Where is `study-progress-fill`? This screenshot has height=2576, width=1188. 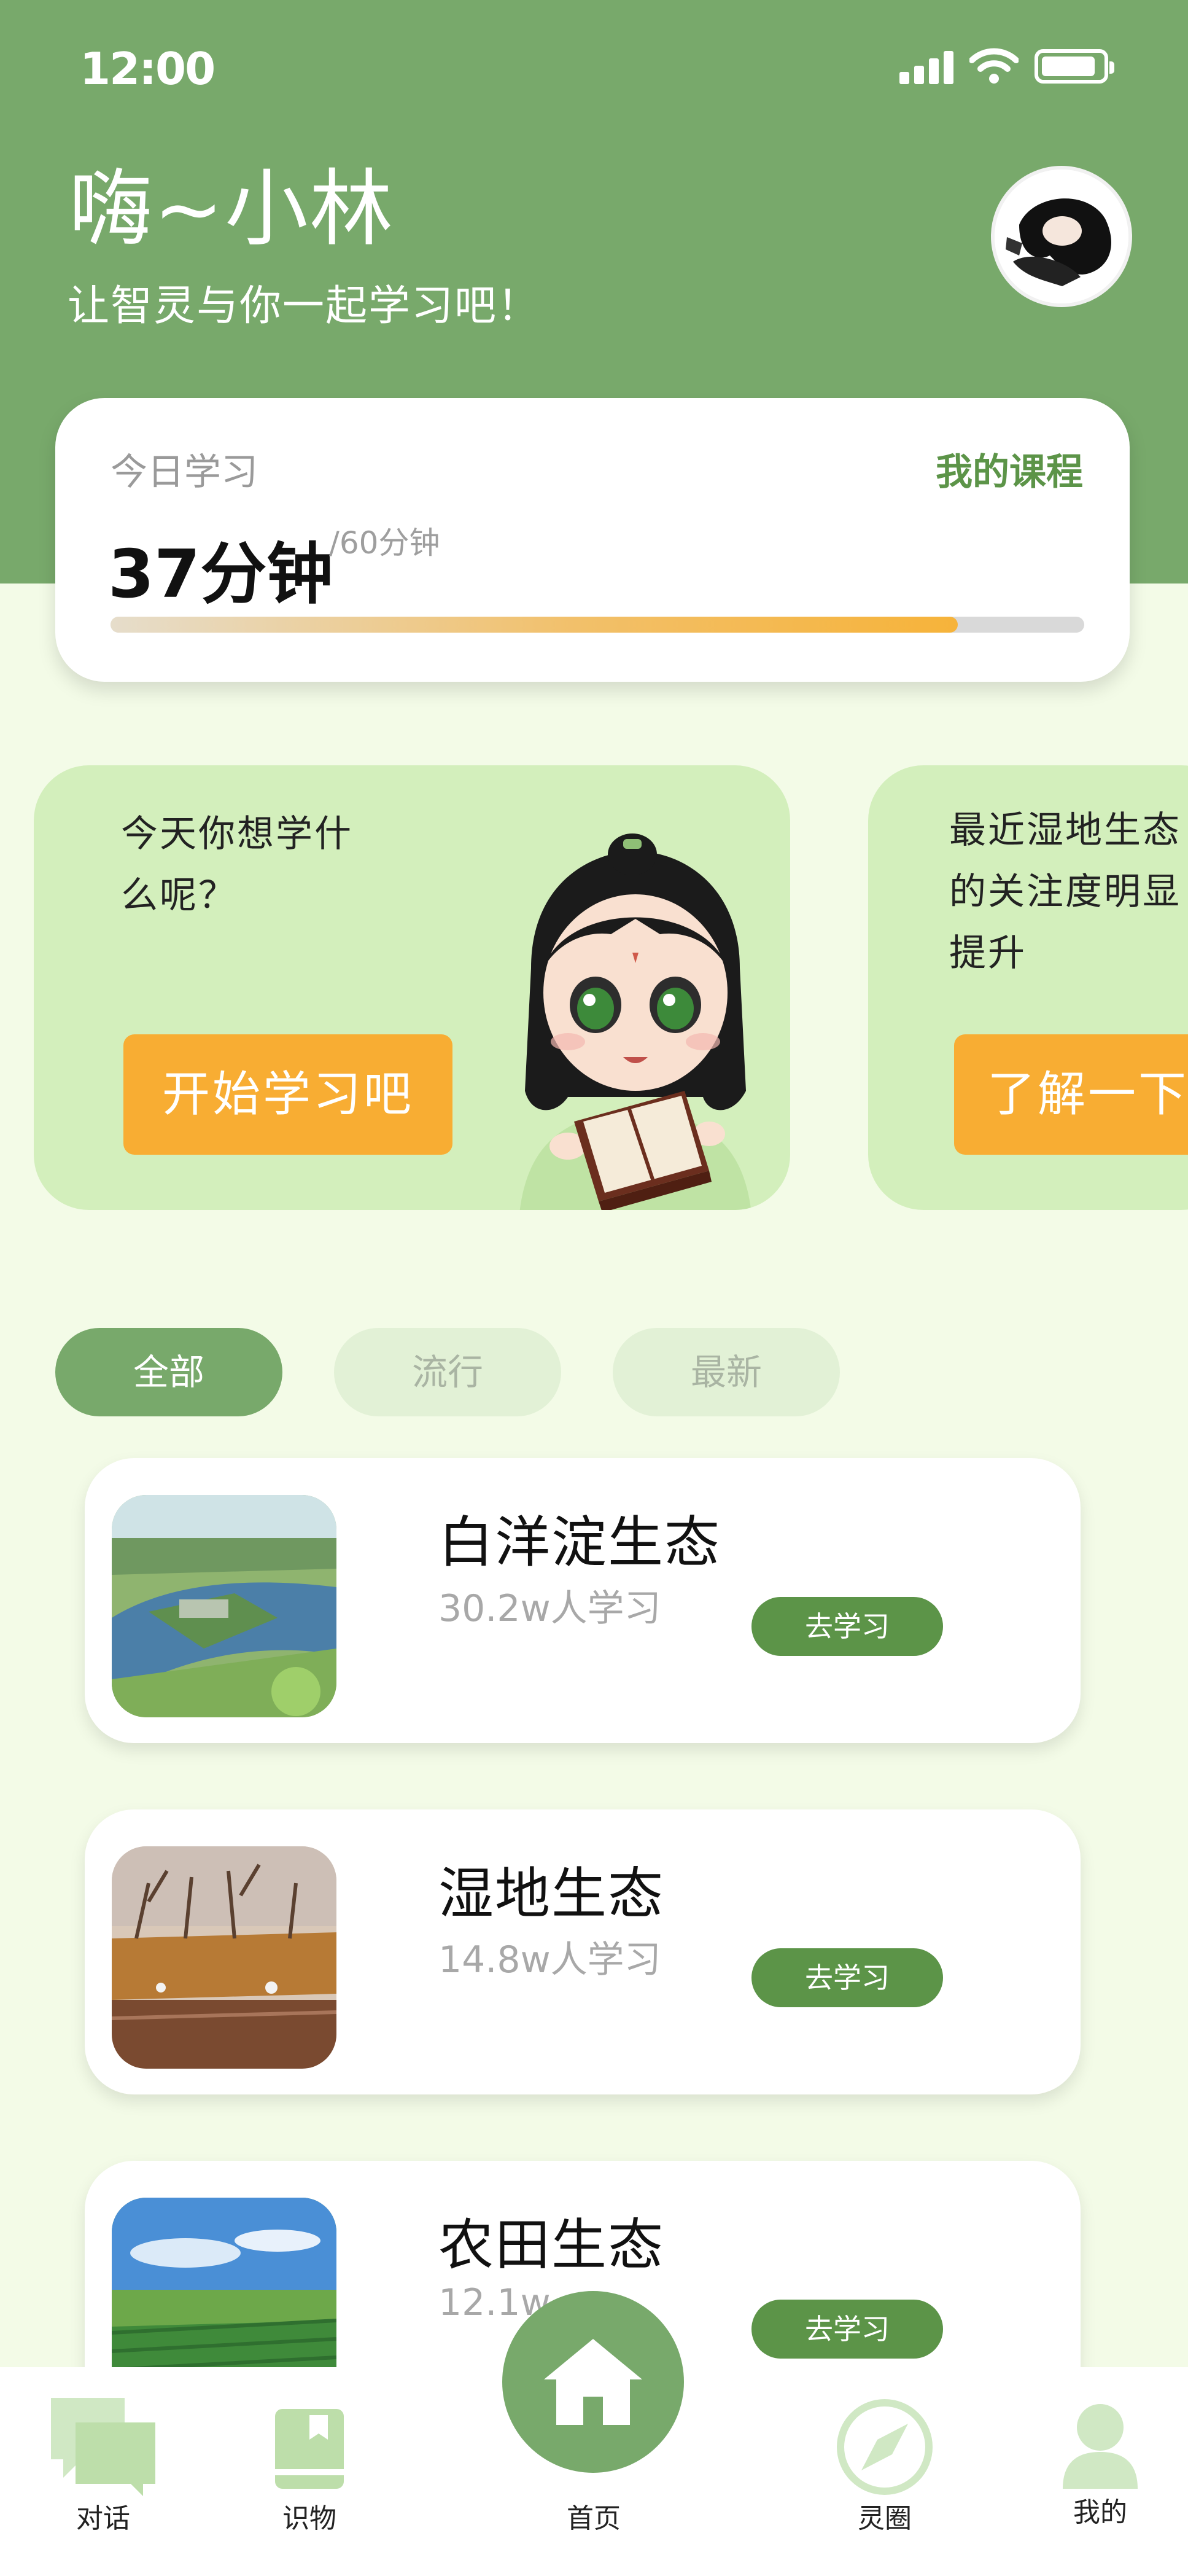 study-progress-fill is located at coordinates (535, 625).